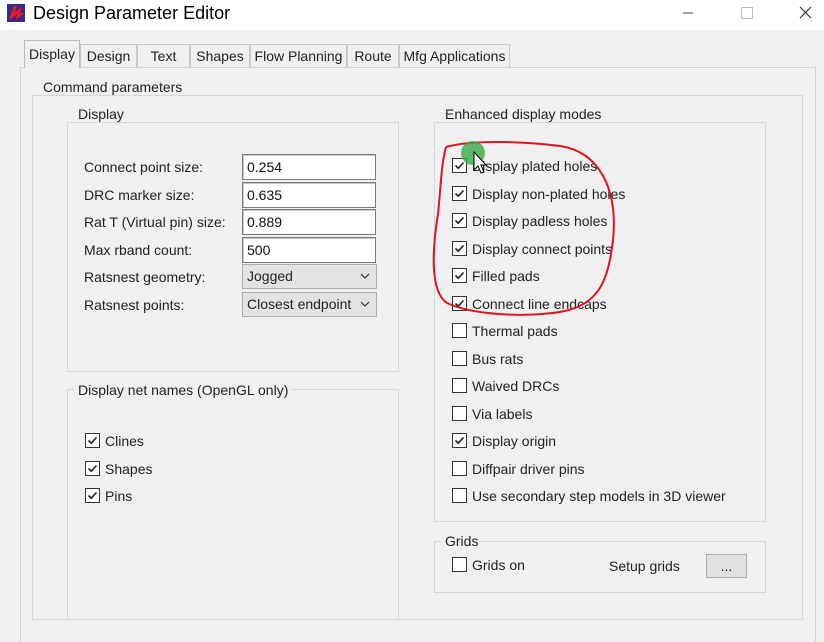 This screenshot has width=824, height=642. I want to click on ratsnest-points-select: Closest endpoint, so click(309, 304).